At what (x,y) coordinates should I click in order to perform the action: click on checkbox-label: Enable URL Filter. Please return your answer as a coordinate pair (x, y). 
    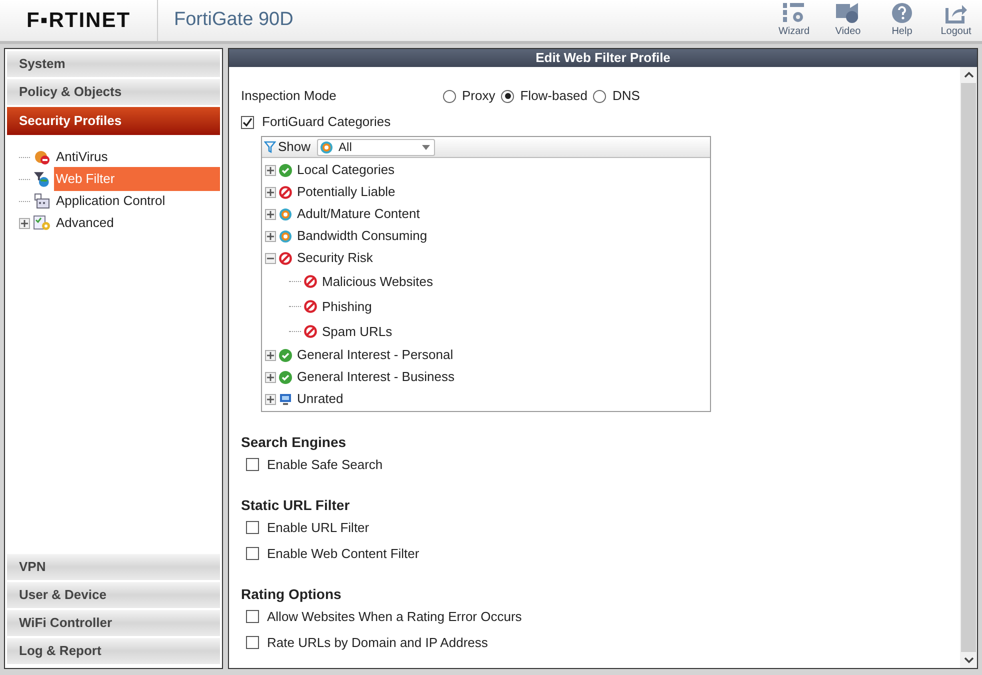
    Looking at the image, I should click on (318, 527).